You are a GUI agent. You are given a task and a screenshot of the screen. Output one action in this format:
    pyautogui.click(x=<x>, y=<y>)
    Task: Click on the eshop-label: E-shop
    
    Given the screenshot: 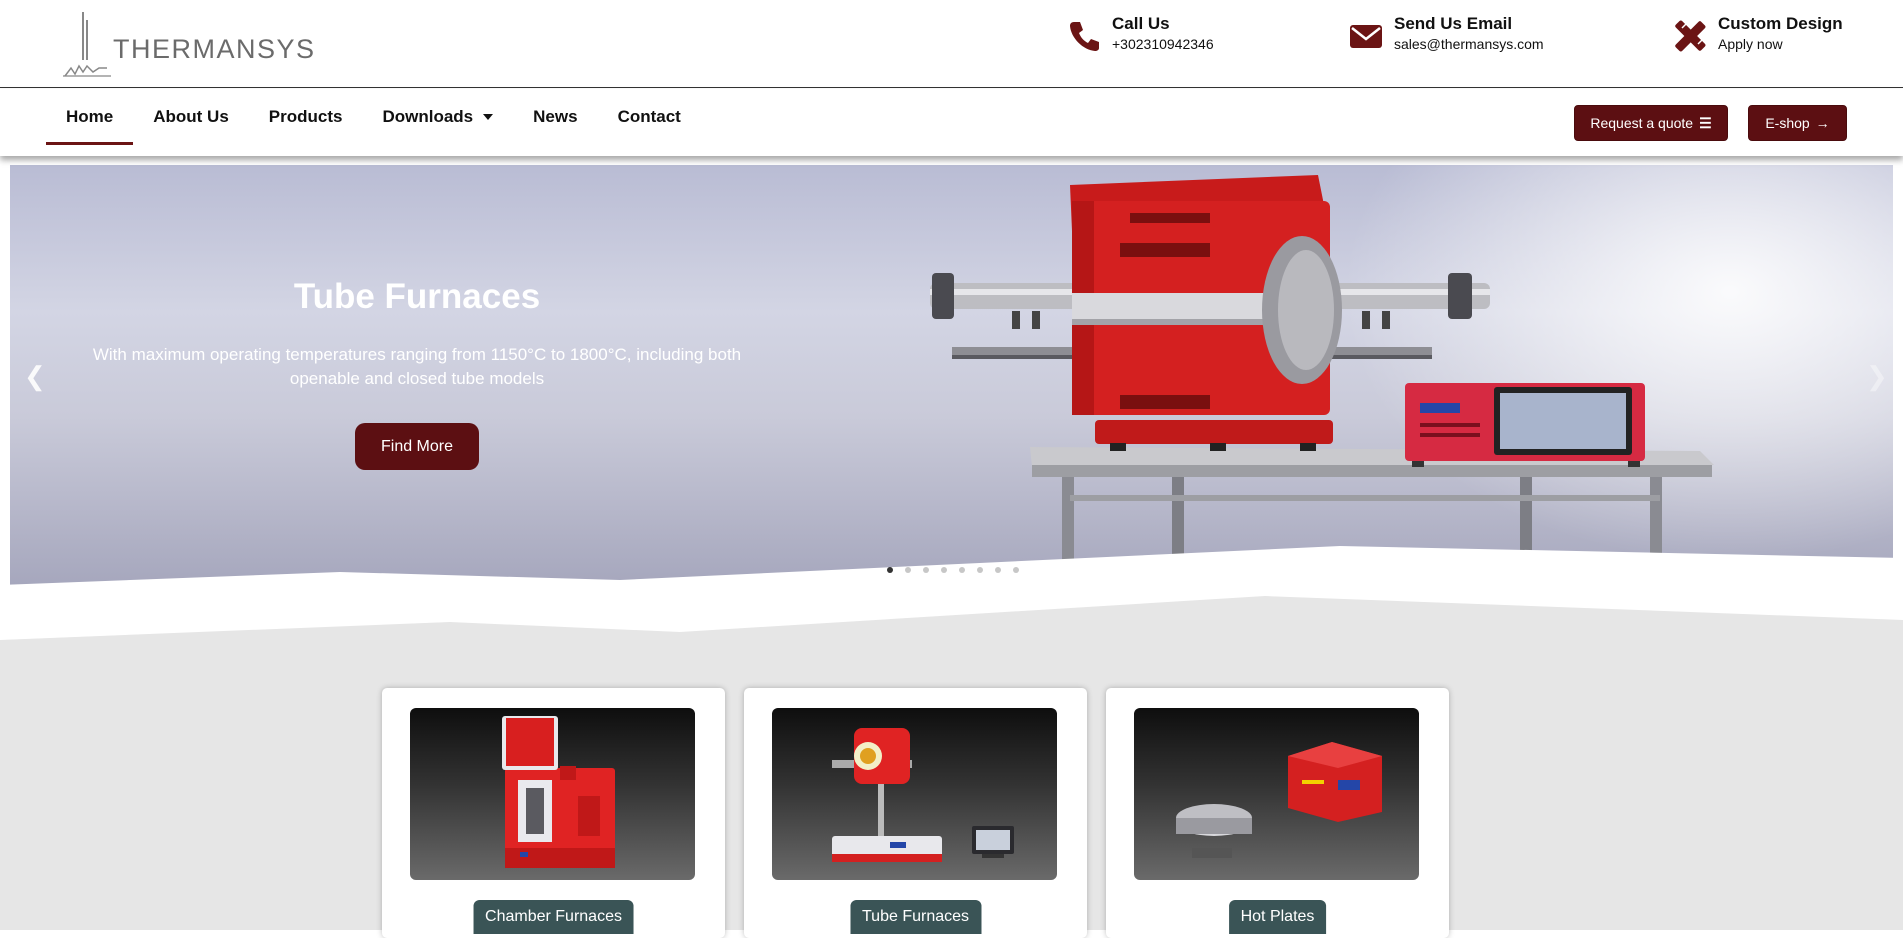 What is the action you would take?
    pyautogui.click(x=1787, y=123)
    